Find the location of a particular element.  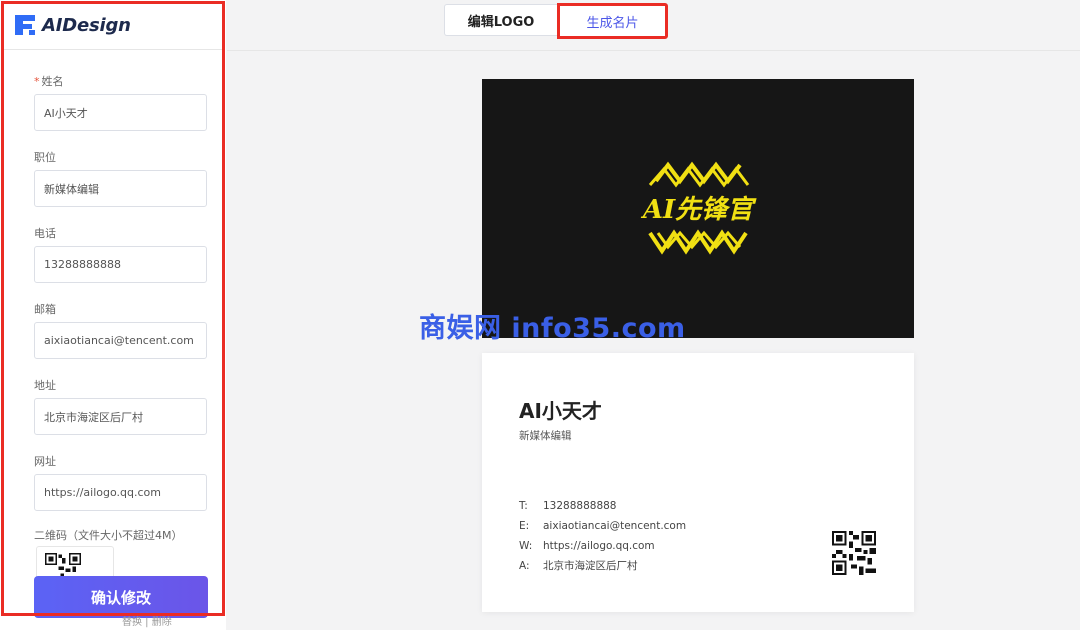

email-input is located at coordinates (120, 340).